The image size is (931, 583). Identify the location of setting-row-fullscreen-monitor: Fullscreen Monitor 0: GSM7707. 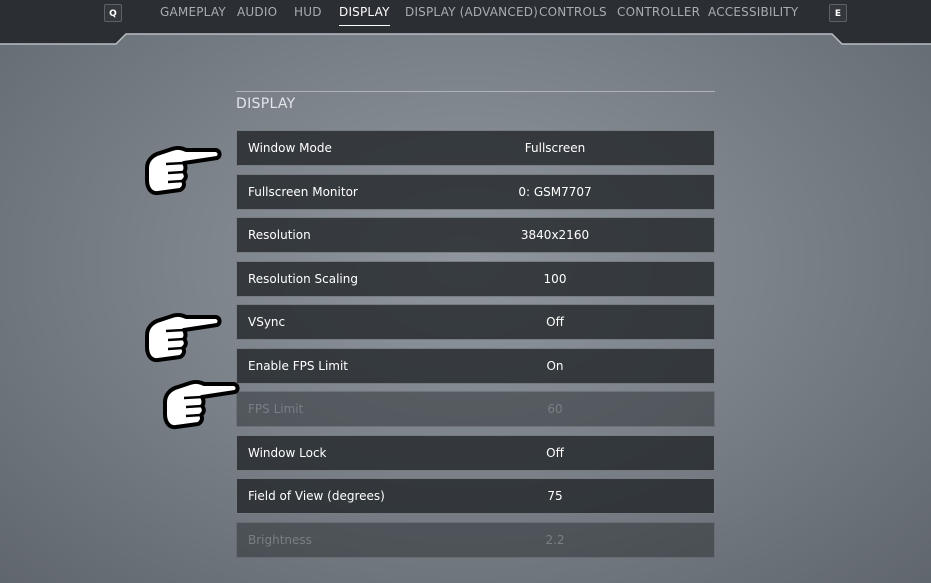
(475, 191).